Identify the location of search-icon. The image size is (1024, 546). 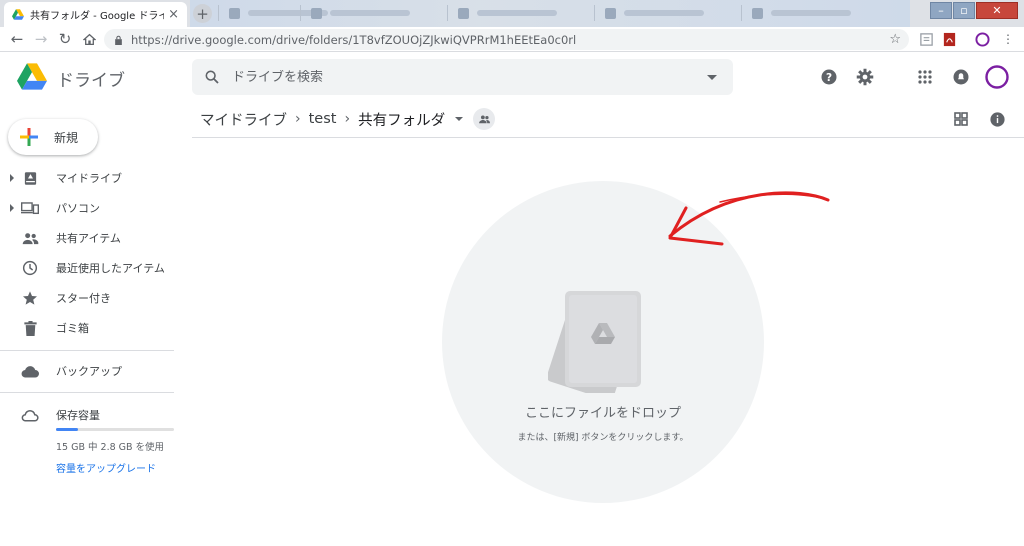
(212, 77).